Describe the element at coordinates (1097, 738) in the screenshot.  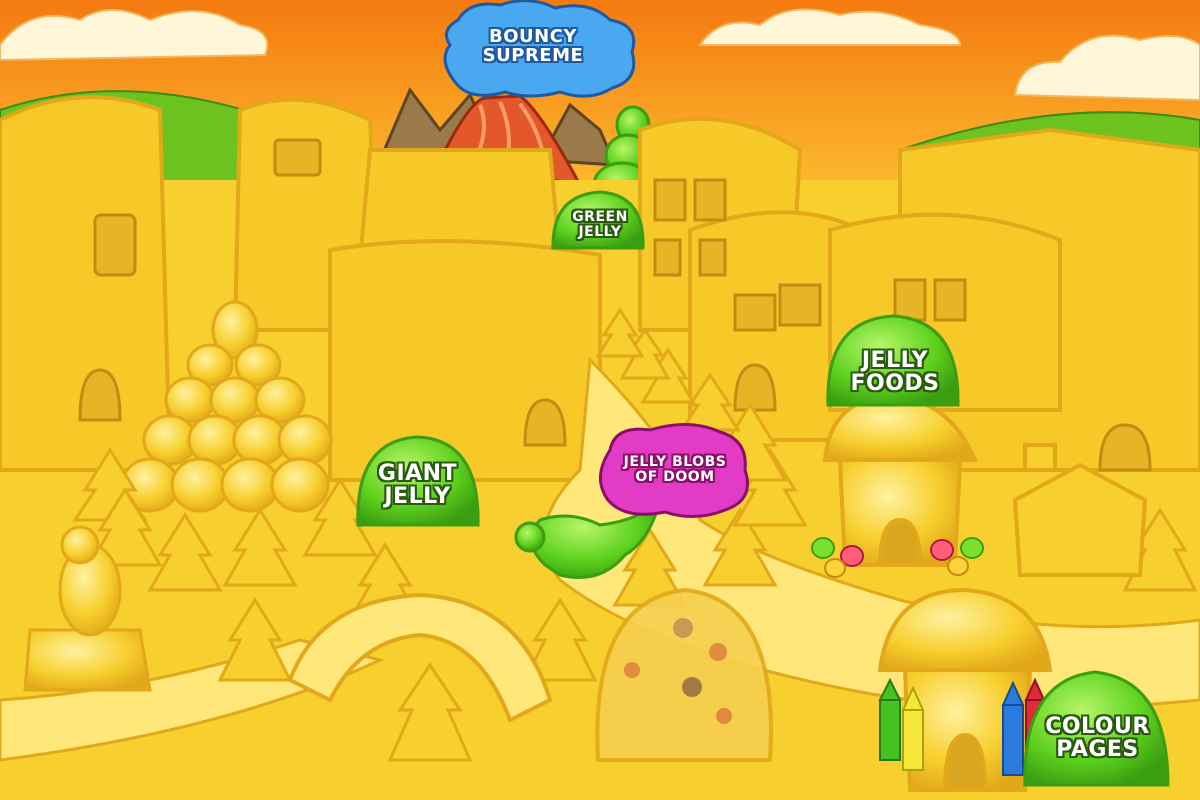
I see `colour-pages-label: COLOUR PAGES` at that location.